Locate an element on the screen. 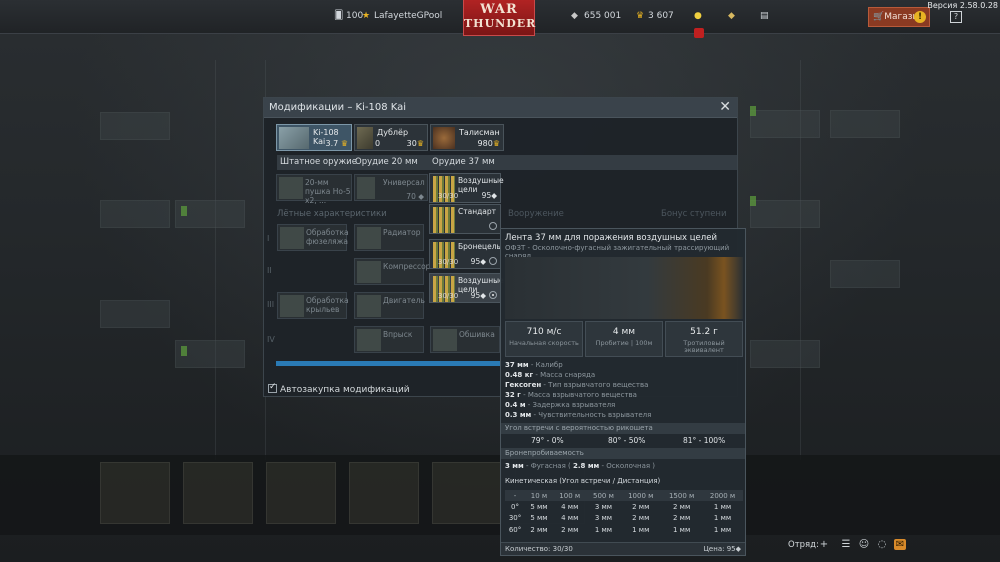 Image resolution: width=1000 pixels, height=562 pixels. talisman-card: Талисман 980♛ is located at coordinates (467, 137).